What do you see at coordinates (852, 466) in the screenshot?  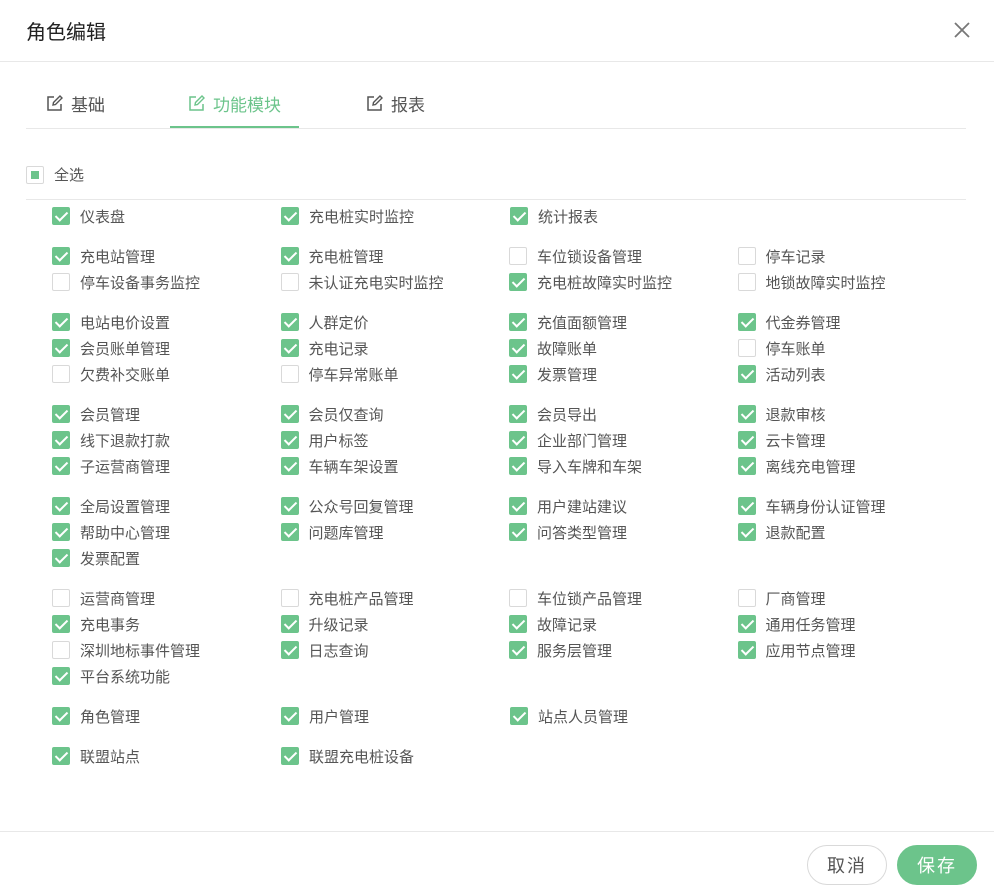 I see `permission-item: 离线充电管理` at bounding box center [852, 466].